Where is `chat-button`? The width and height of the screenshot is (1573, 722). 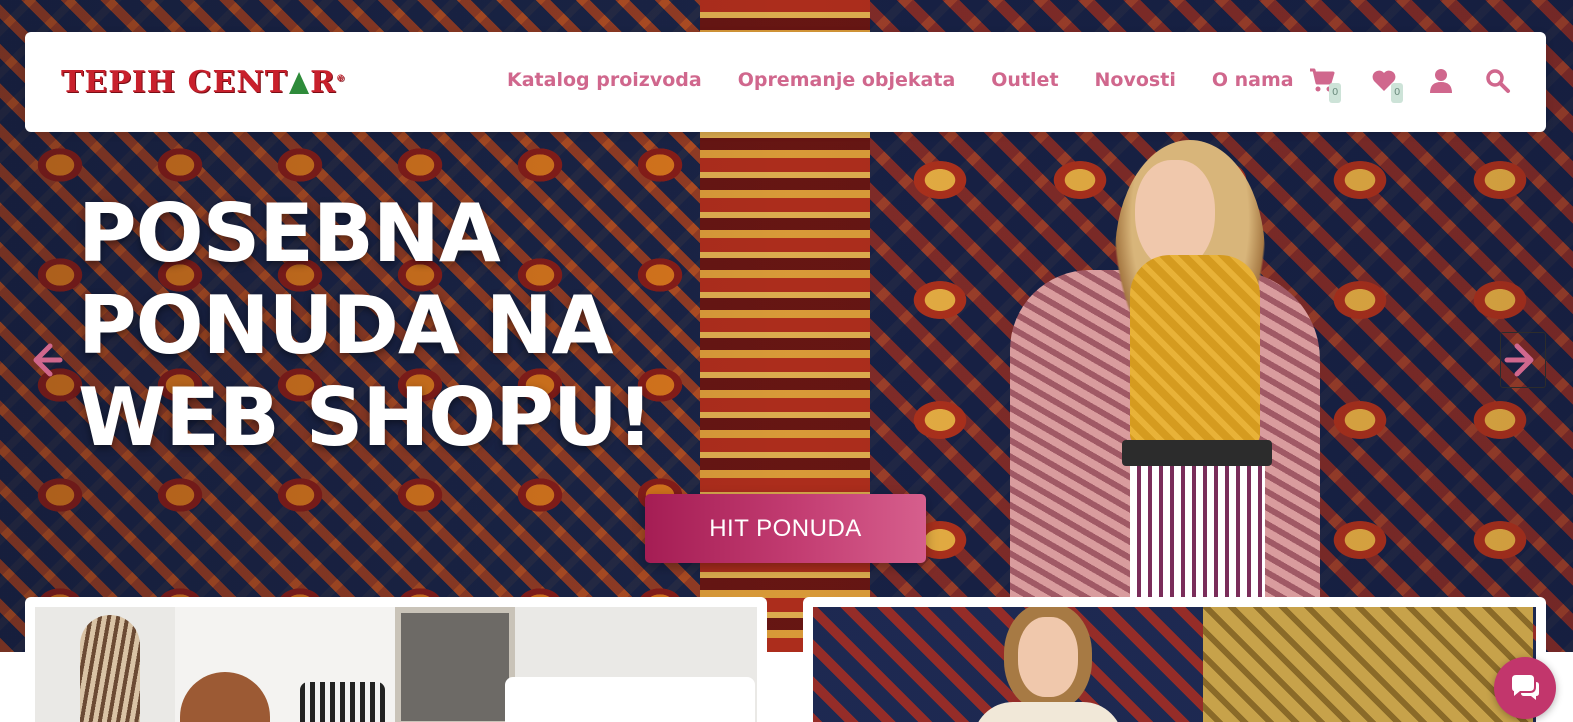 chat-button is located at coordinates (1525, 688).